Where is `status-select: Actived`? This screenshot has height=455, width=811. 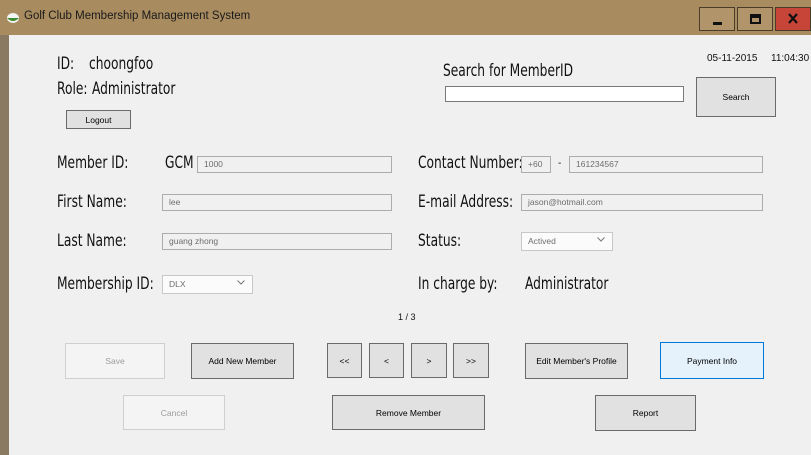 status-select: Actived is located at coordinates (567, 241).